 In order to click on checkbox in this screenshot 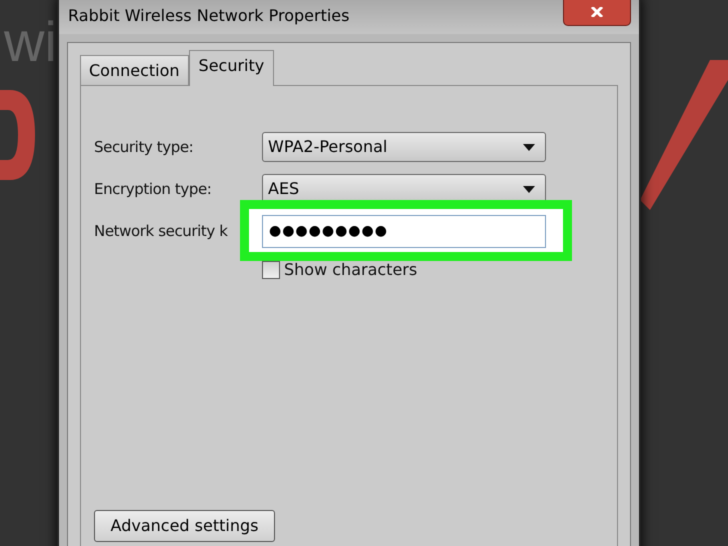, I will do `click(271, 270)`.